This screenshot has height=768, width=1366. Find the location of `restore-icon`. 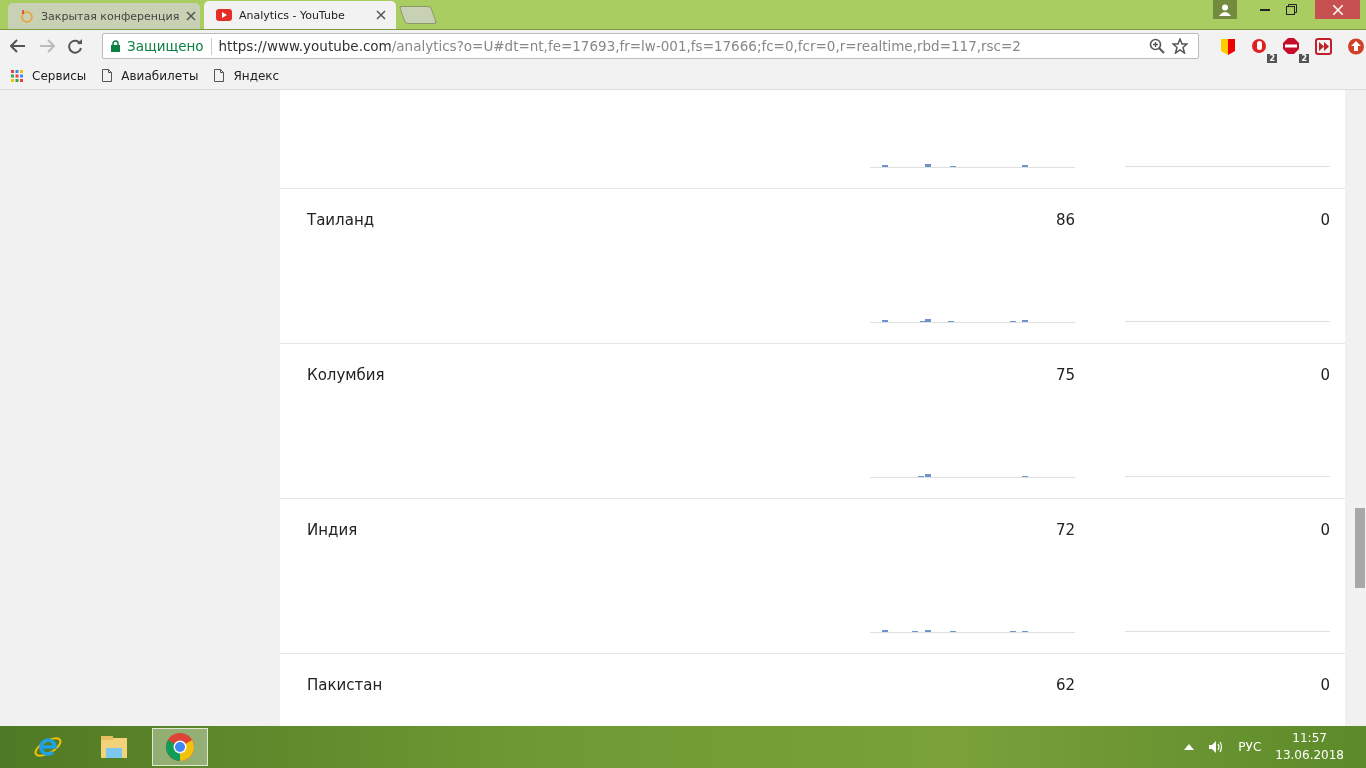

restore-icon is located at coordinates (1291, 9).